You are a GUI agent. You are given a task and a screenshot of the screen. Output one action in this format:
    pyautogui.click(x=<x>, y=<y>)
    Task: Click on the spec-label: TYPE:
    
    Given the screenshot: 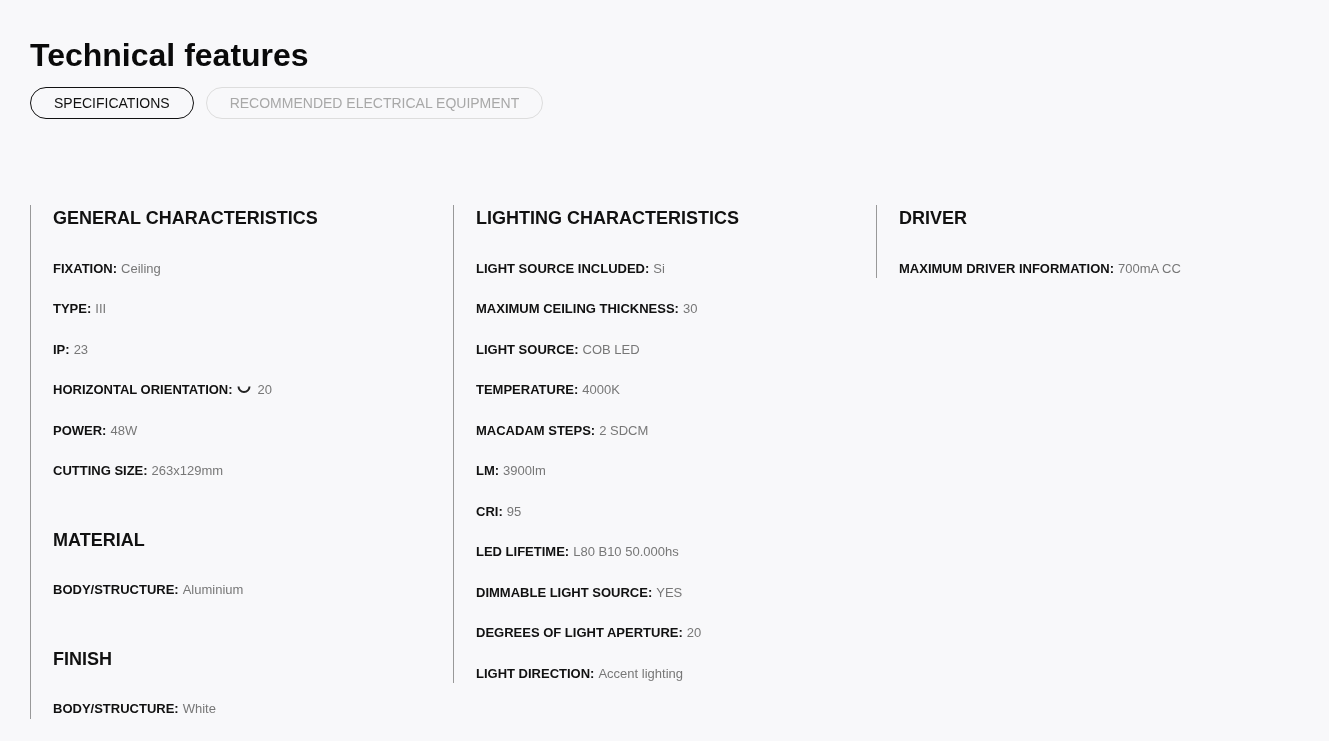 What is the action you would take?
    pyautogui.click(x=72, y=308)
    